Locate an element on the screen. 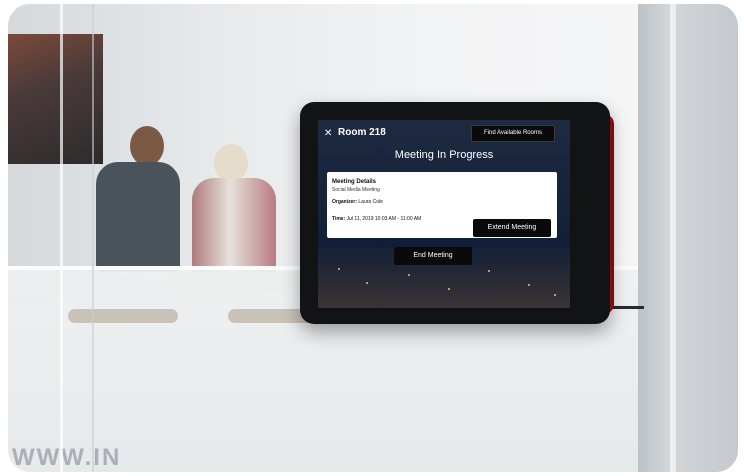  time-line: Time: Jul 11, 2019 10:03 AM - 11:00 AM is located at coordinates (376, 219).